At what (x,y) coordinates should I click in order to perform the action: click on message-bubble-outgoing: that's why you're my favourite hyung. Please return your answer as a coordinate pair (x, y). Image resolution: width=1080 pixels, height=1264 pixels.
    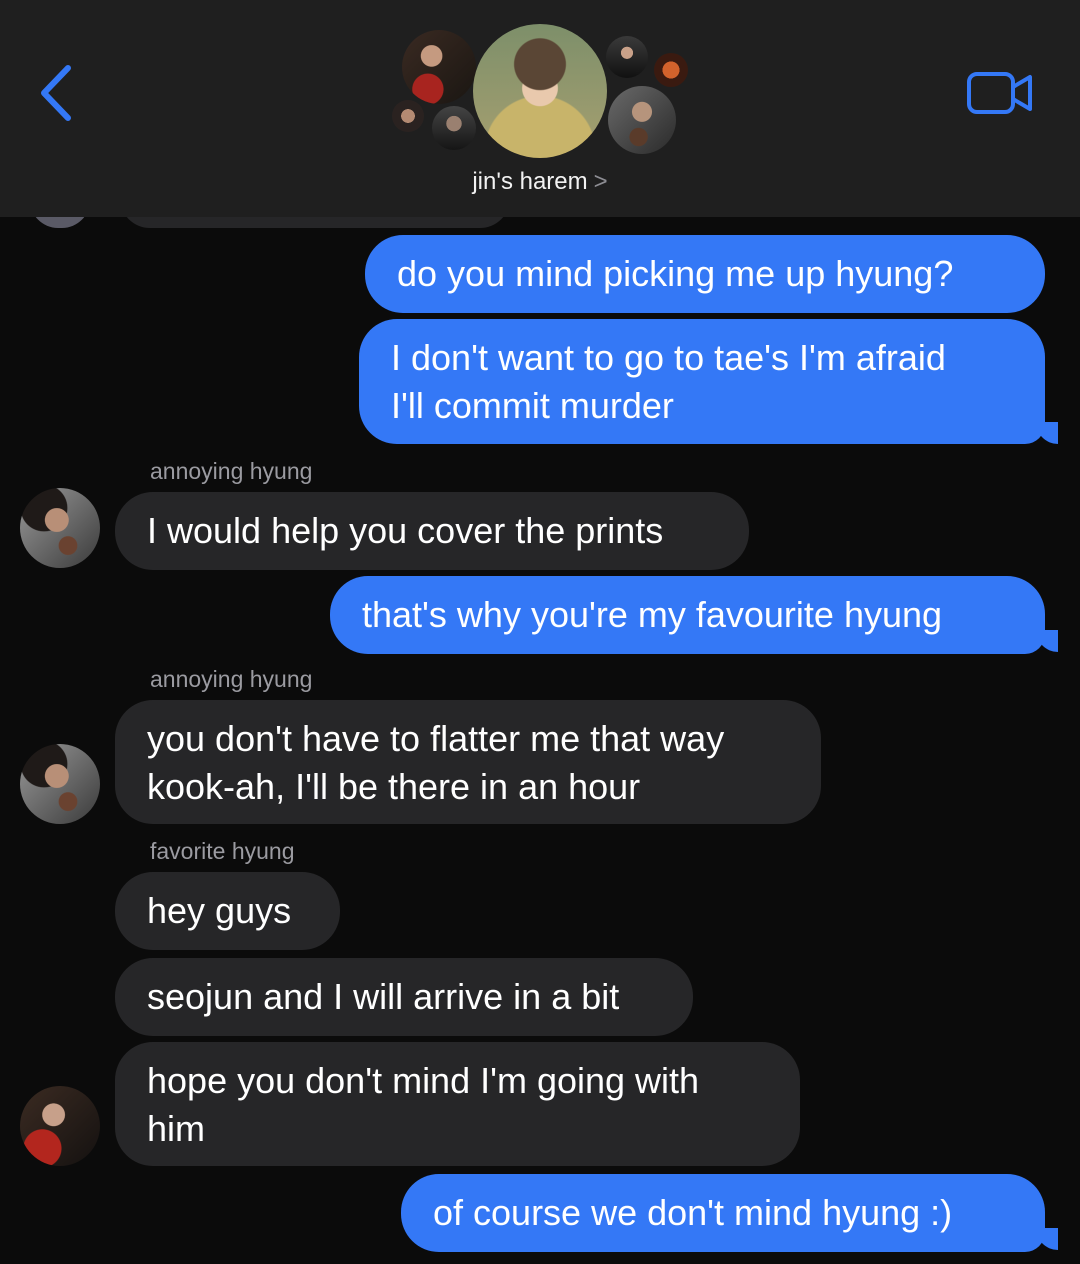
    Looking at the image, I should click on (687, 615).